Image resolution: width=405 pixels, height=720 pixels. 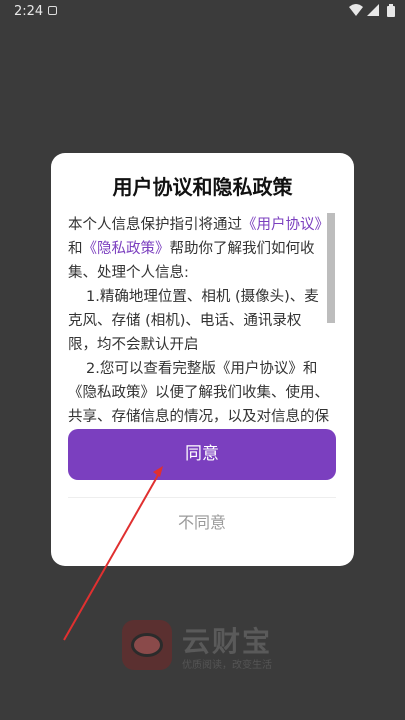 What do you see at coordinates (285, 225) in the screenshot?
I see `user-agreement-link: 《用户协议》` at bounding box center [285, 225].